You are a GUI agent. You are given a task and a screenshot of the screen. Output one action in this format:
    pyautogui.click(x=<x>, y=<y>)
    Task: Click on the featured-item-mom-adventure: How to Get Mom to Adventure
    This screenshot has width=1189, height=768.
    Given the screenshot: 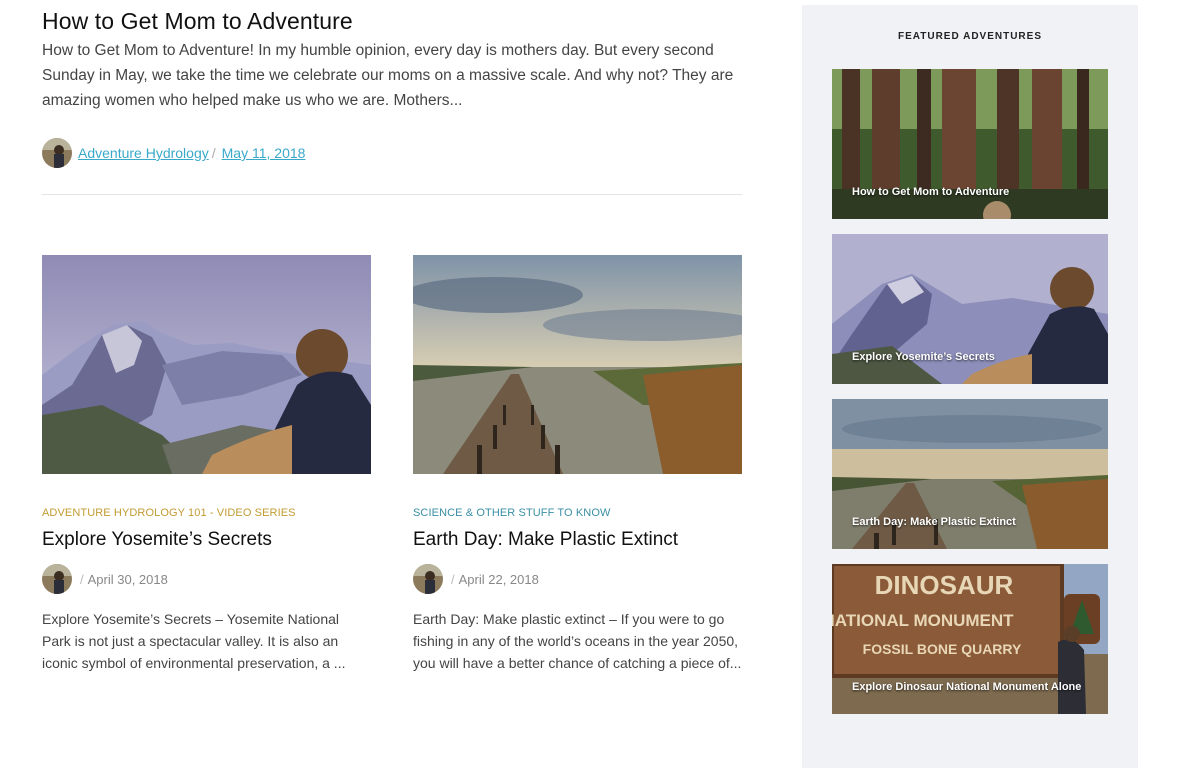 What is the action you would take?
    pyautogui.click(x=970, y=144)
    